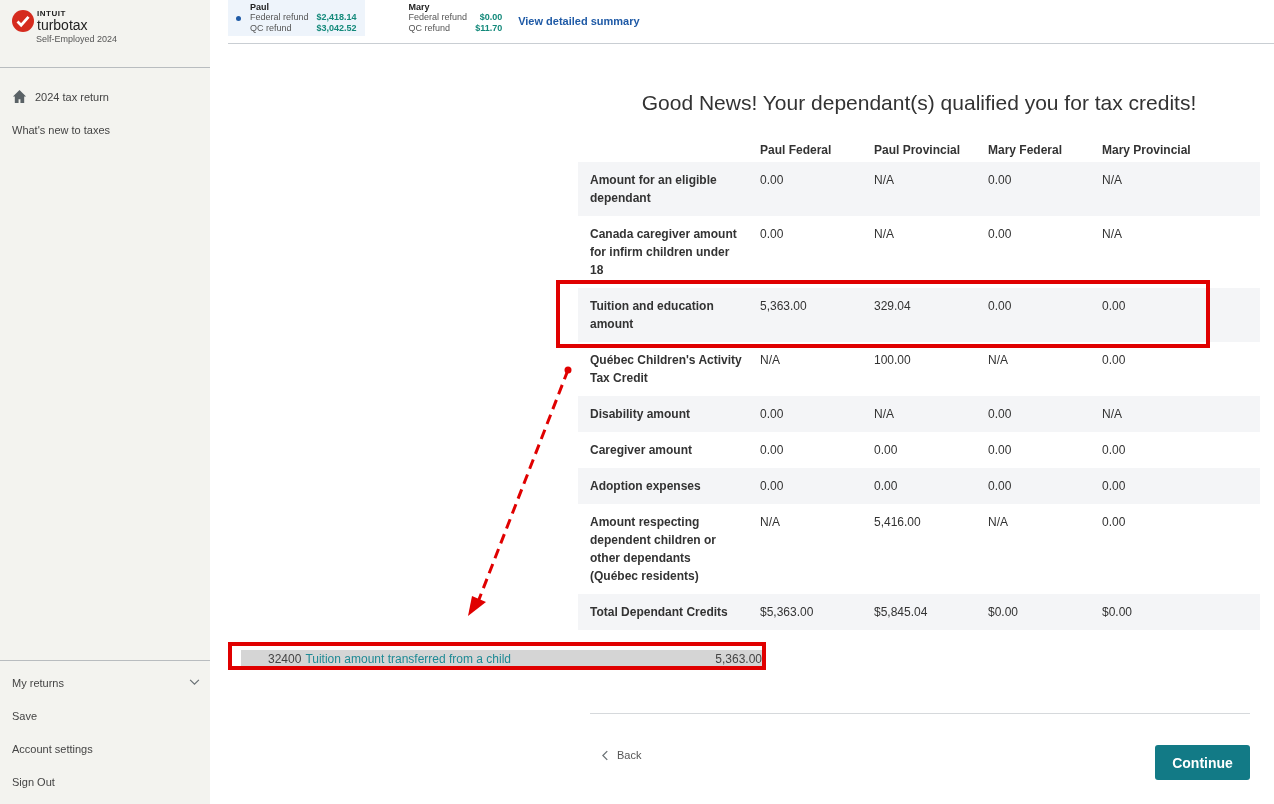 The width and height of the screenshot is (1274, 804). Describe the element at coordinates (579, 21) in the screenshot. I see `summary-link: View detailed summary` at that location.